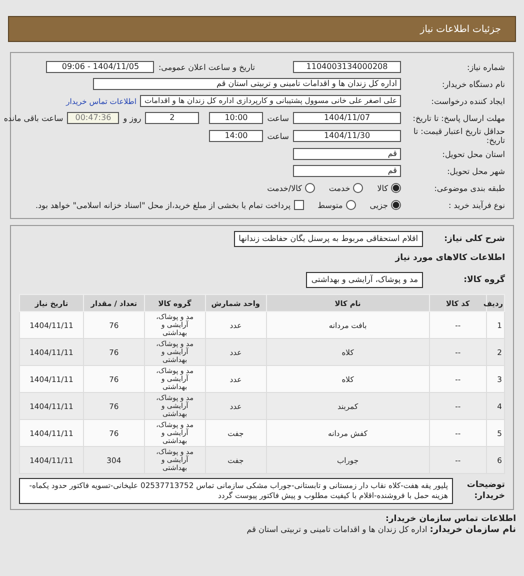 The width and height of the screenshot is (524, 576). Describe the element at coordinates (476, 205) in the screenshot. I see `field-label: نوع فرآیند خرید :` at that location.